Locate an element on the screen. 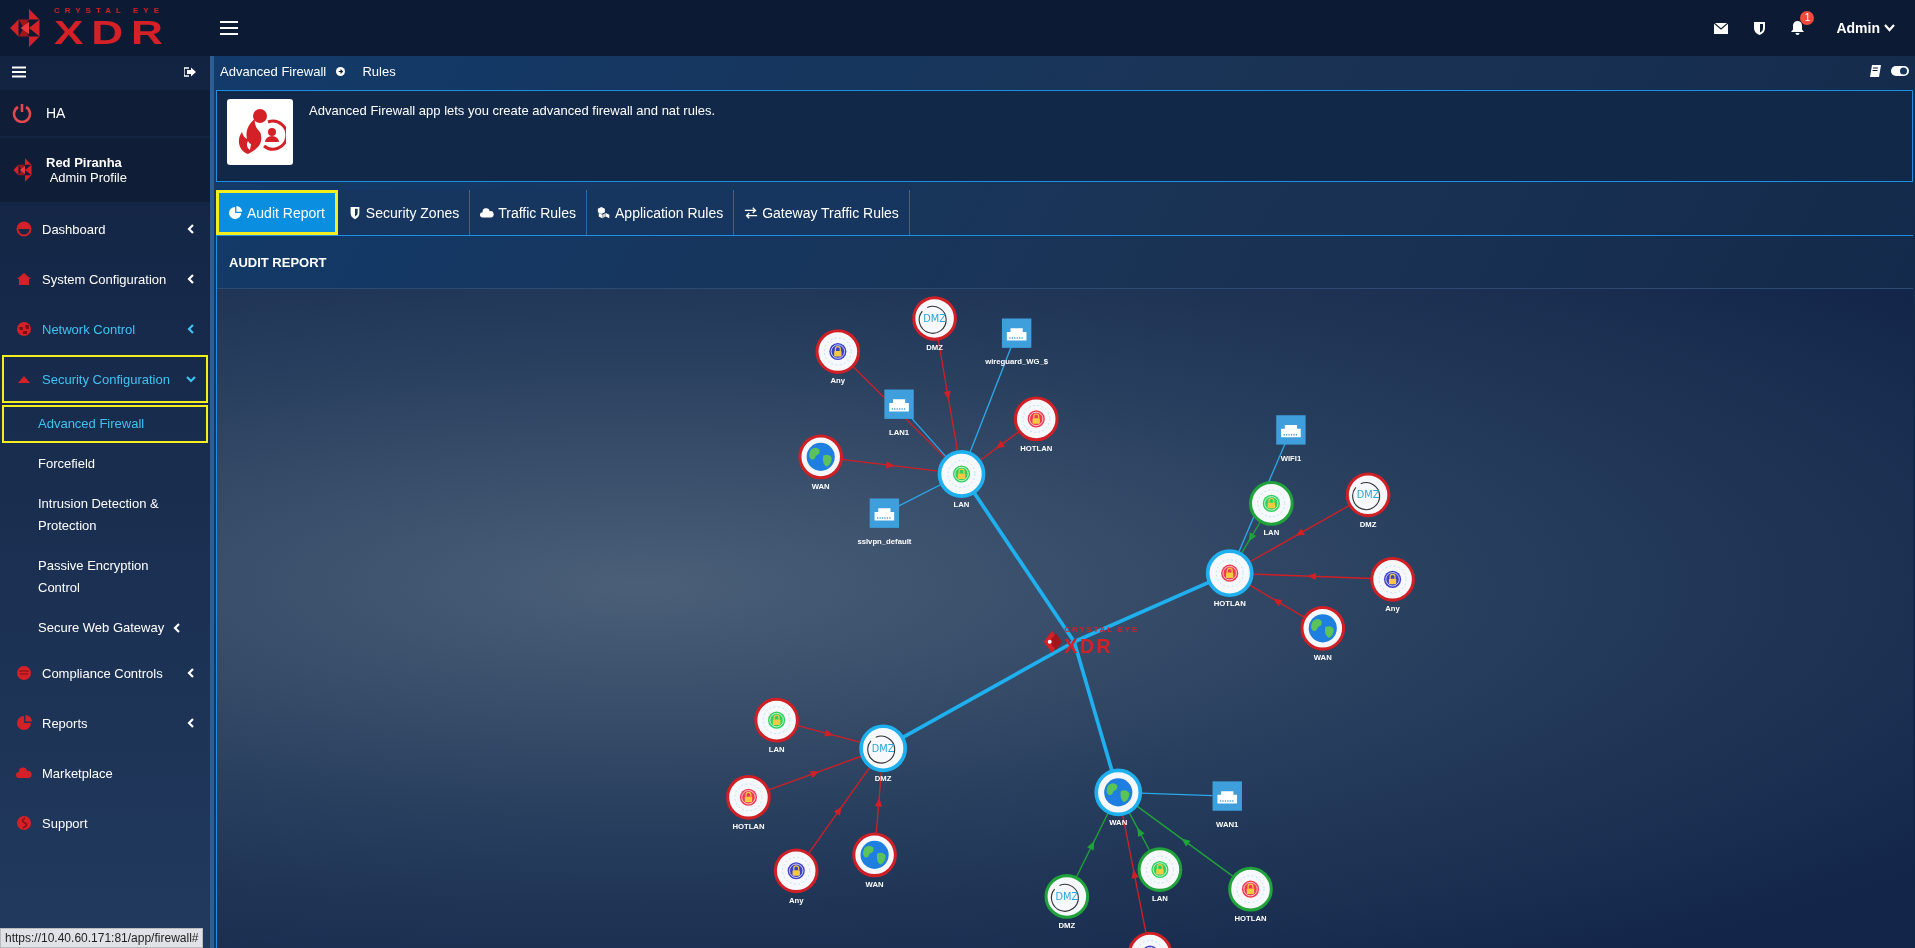 The image size is (1915, 948). nav-item: Network Control is located at coordinates (105, 329).